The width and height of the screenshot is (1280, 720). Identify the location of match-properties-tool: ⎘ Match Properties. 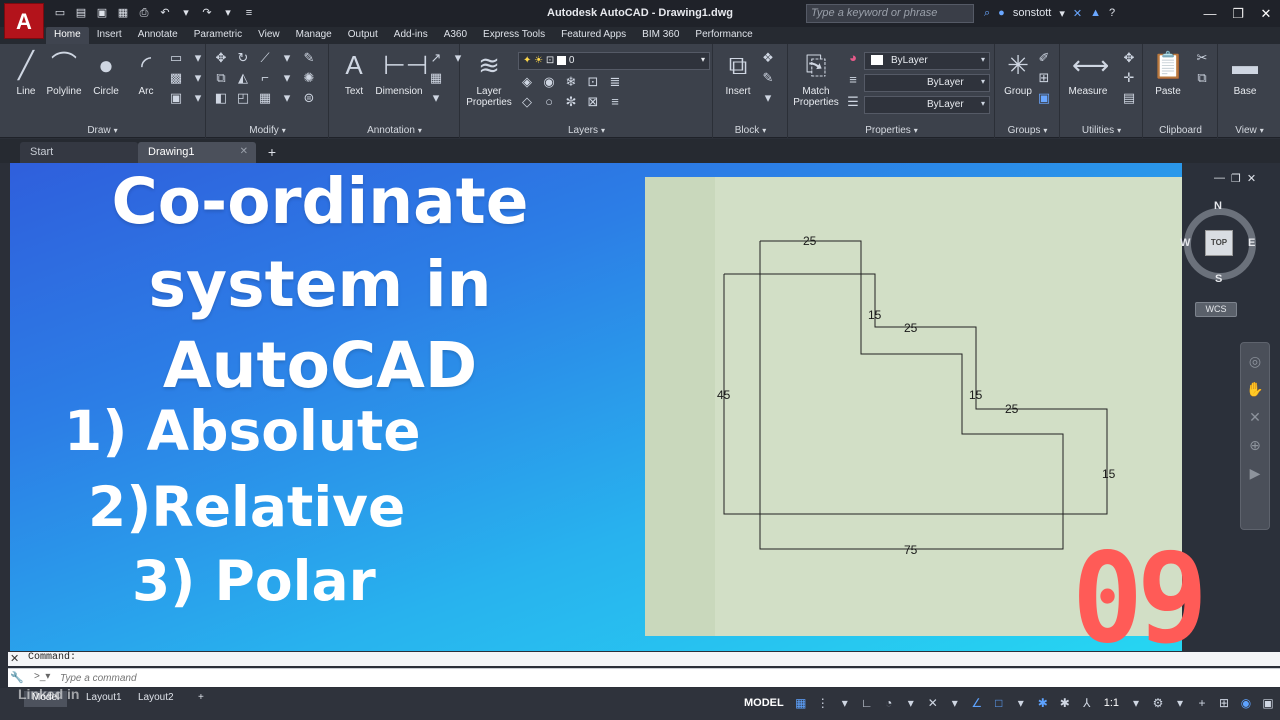
(816, 79).